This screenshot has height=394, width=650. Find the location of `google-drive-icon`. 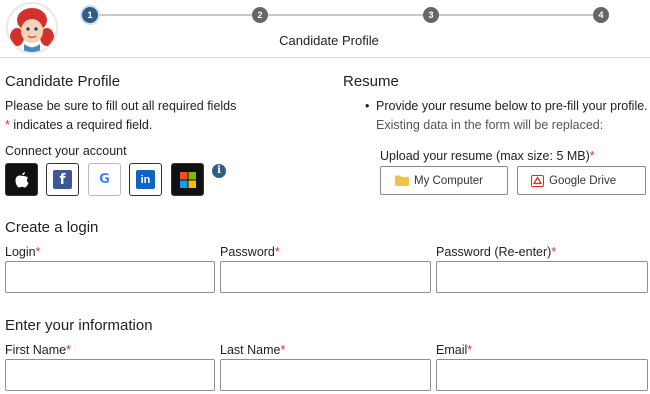

google-drive-icon is located at coordinates (537, 180).